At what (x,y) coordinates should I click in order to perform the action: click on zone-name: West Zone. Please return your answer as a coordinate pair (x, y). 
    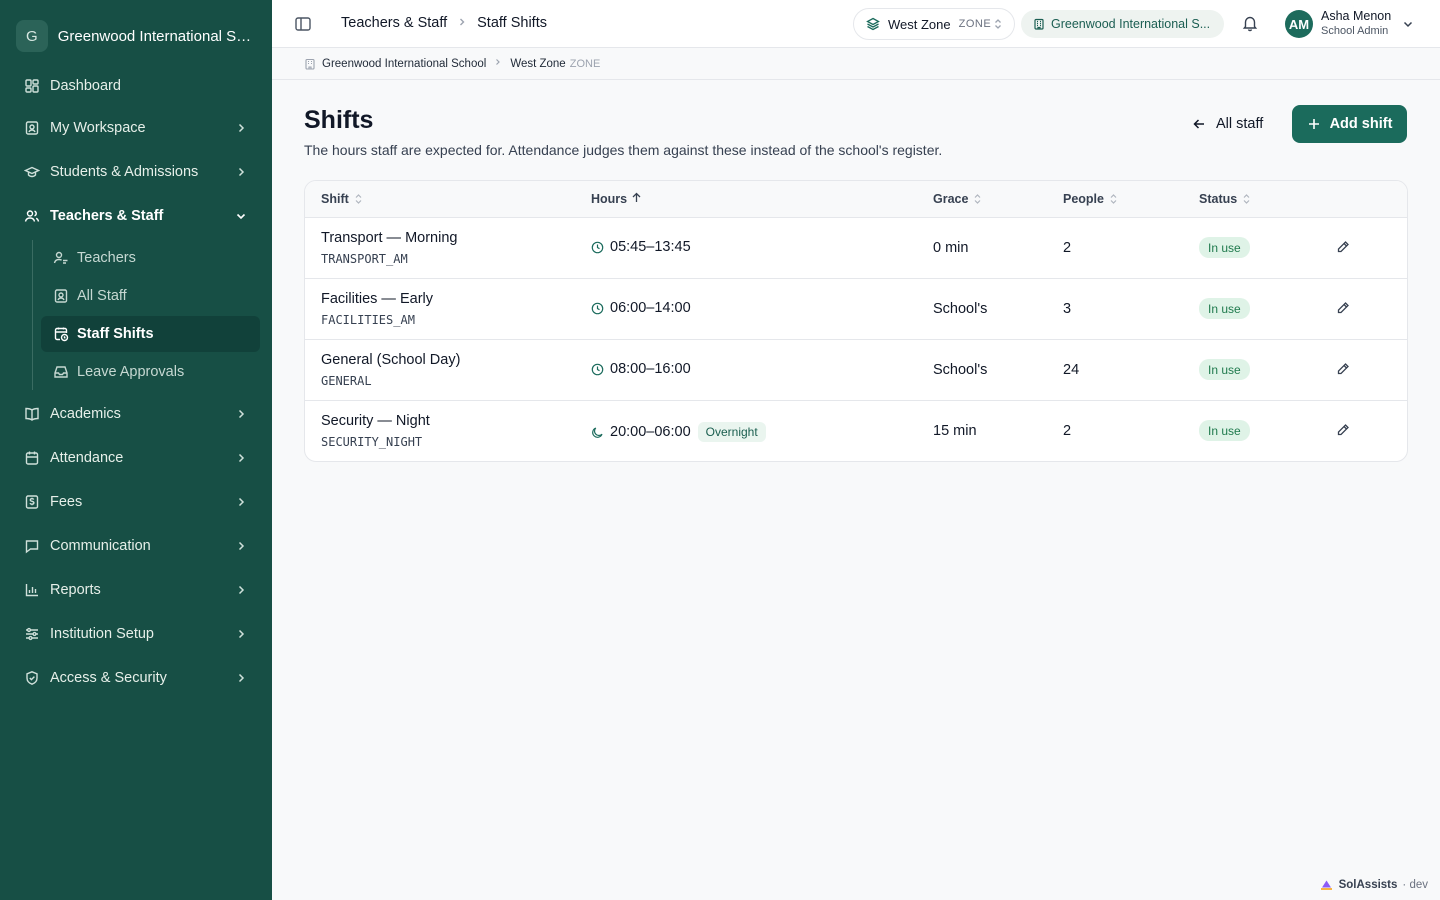
    Looking at the image, I should click on (919, 24).